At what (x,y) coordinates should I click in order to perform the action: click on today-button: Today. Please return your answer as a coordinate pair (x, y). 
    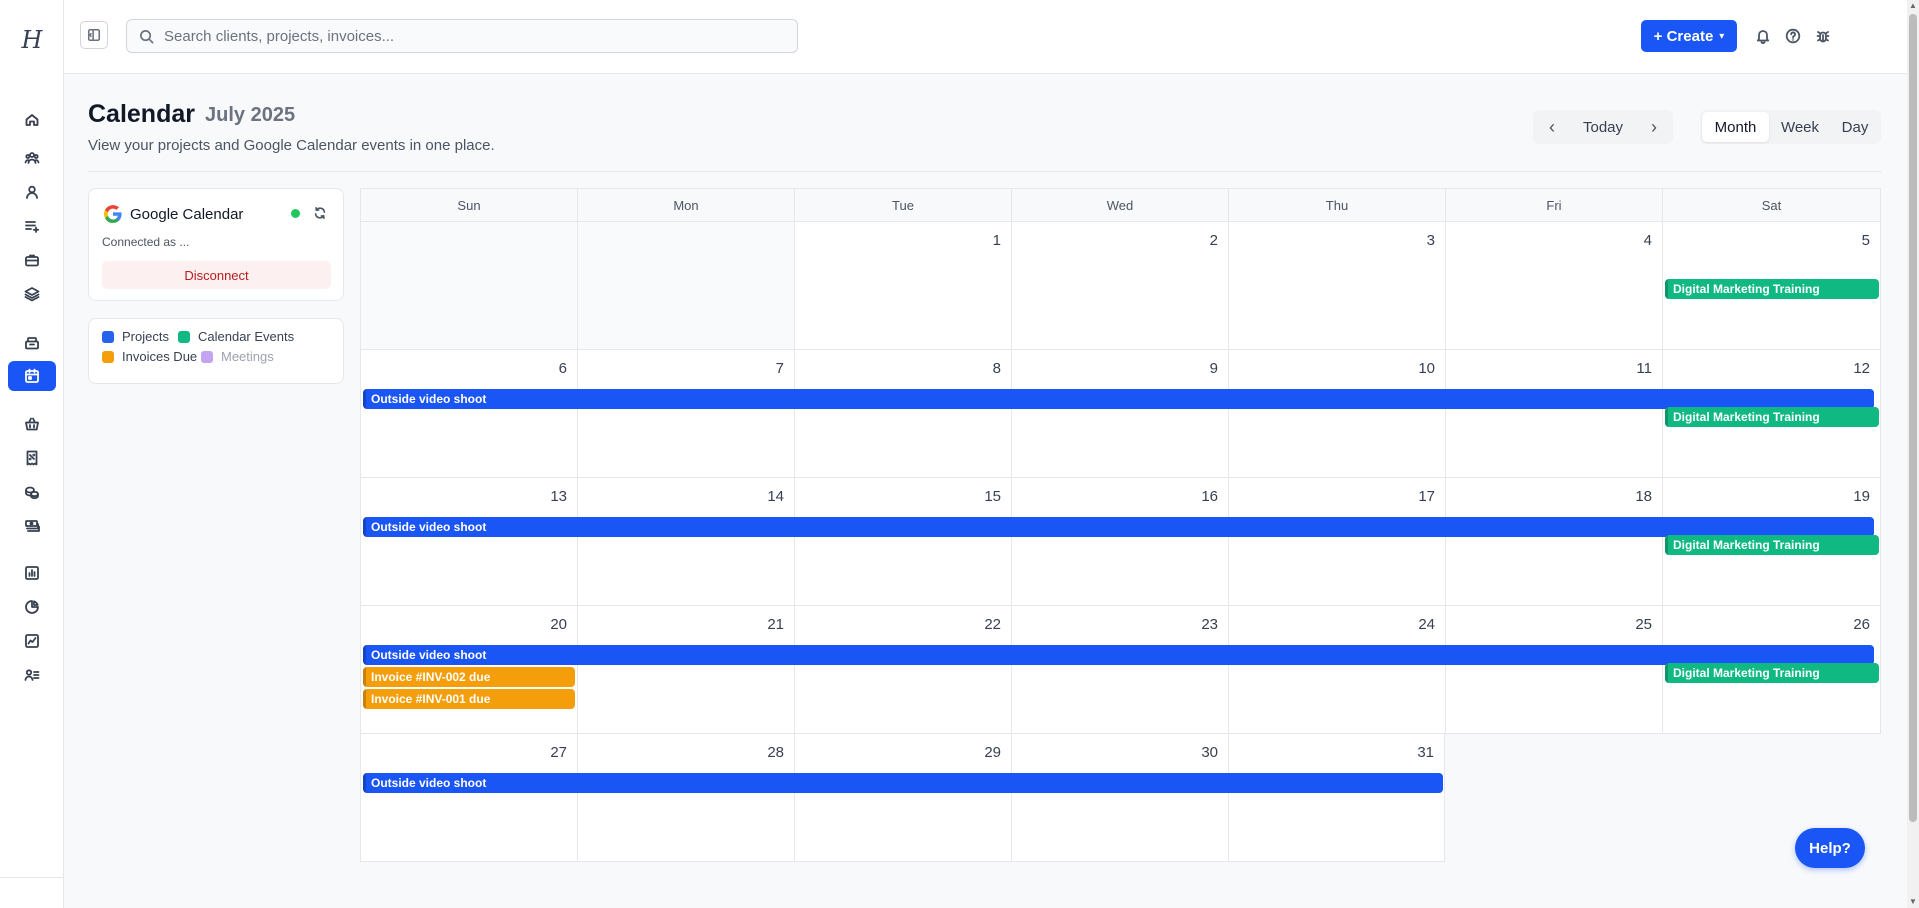
    Looking at the image, I should click on (1603, 127).